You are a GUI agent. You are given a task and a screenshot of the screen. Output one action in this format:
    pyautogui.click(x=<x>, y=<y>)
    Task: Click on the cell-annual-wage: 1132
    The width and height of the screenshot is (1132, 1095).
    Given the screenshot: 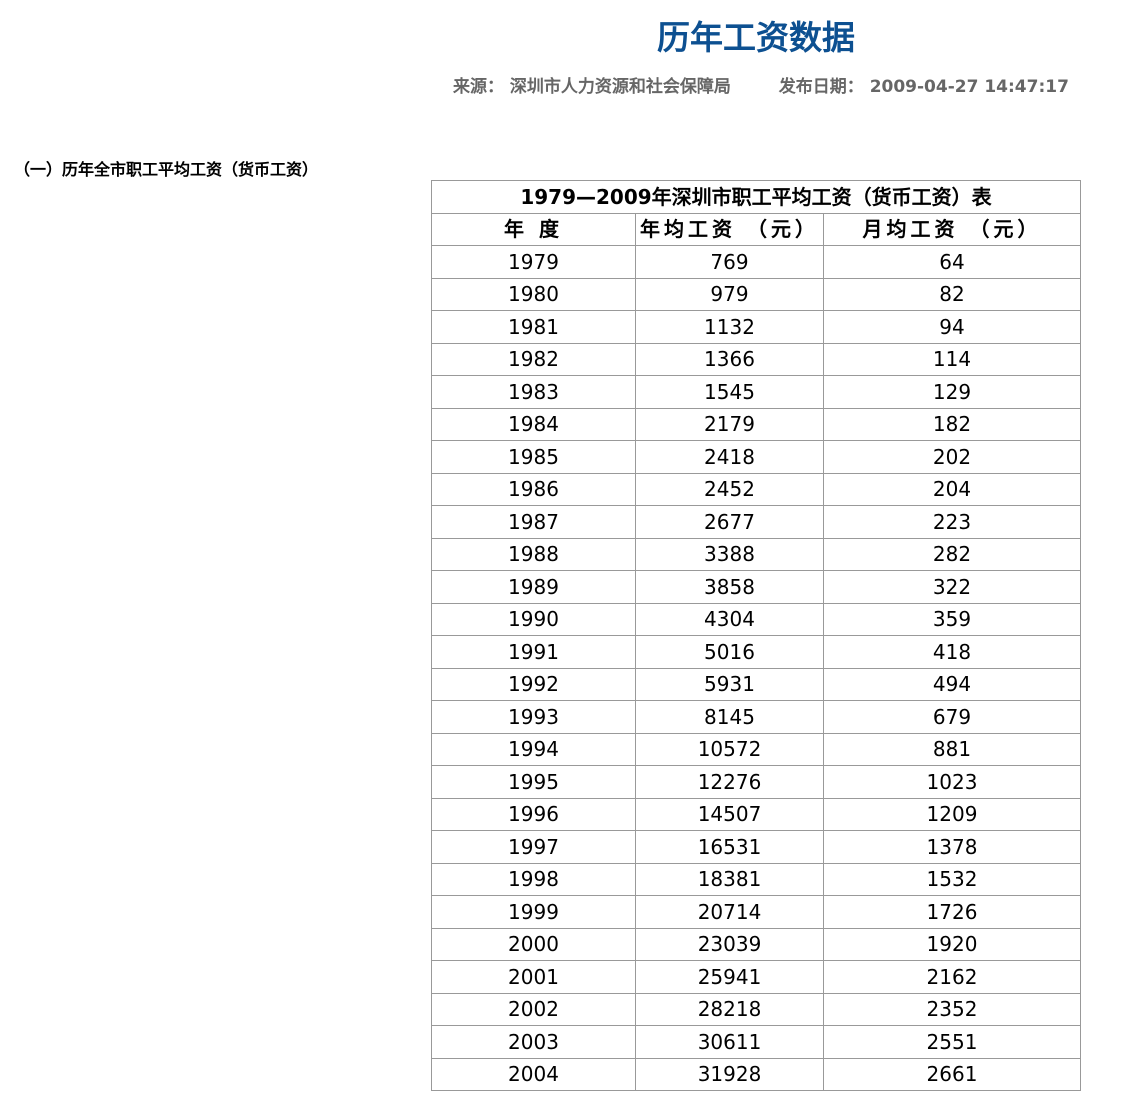 What is the action you would take?
    pyautogui.click(x=729, y=327)
    